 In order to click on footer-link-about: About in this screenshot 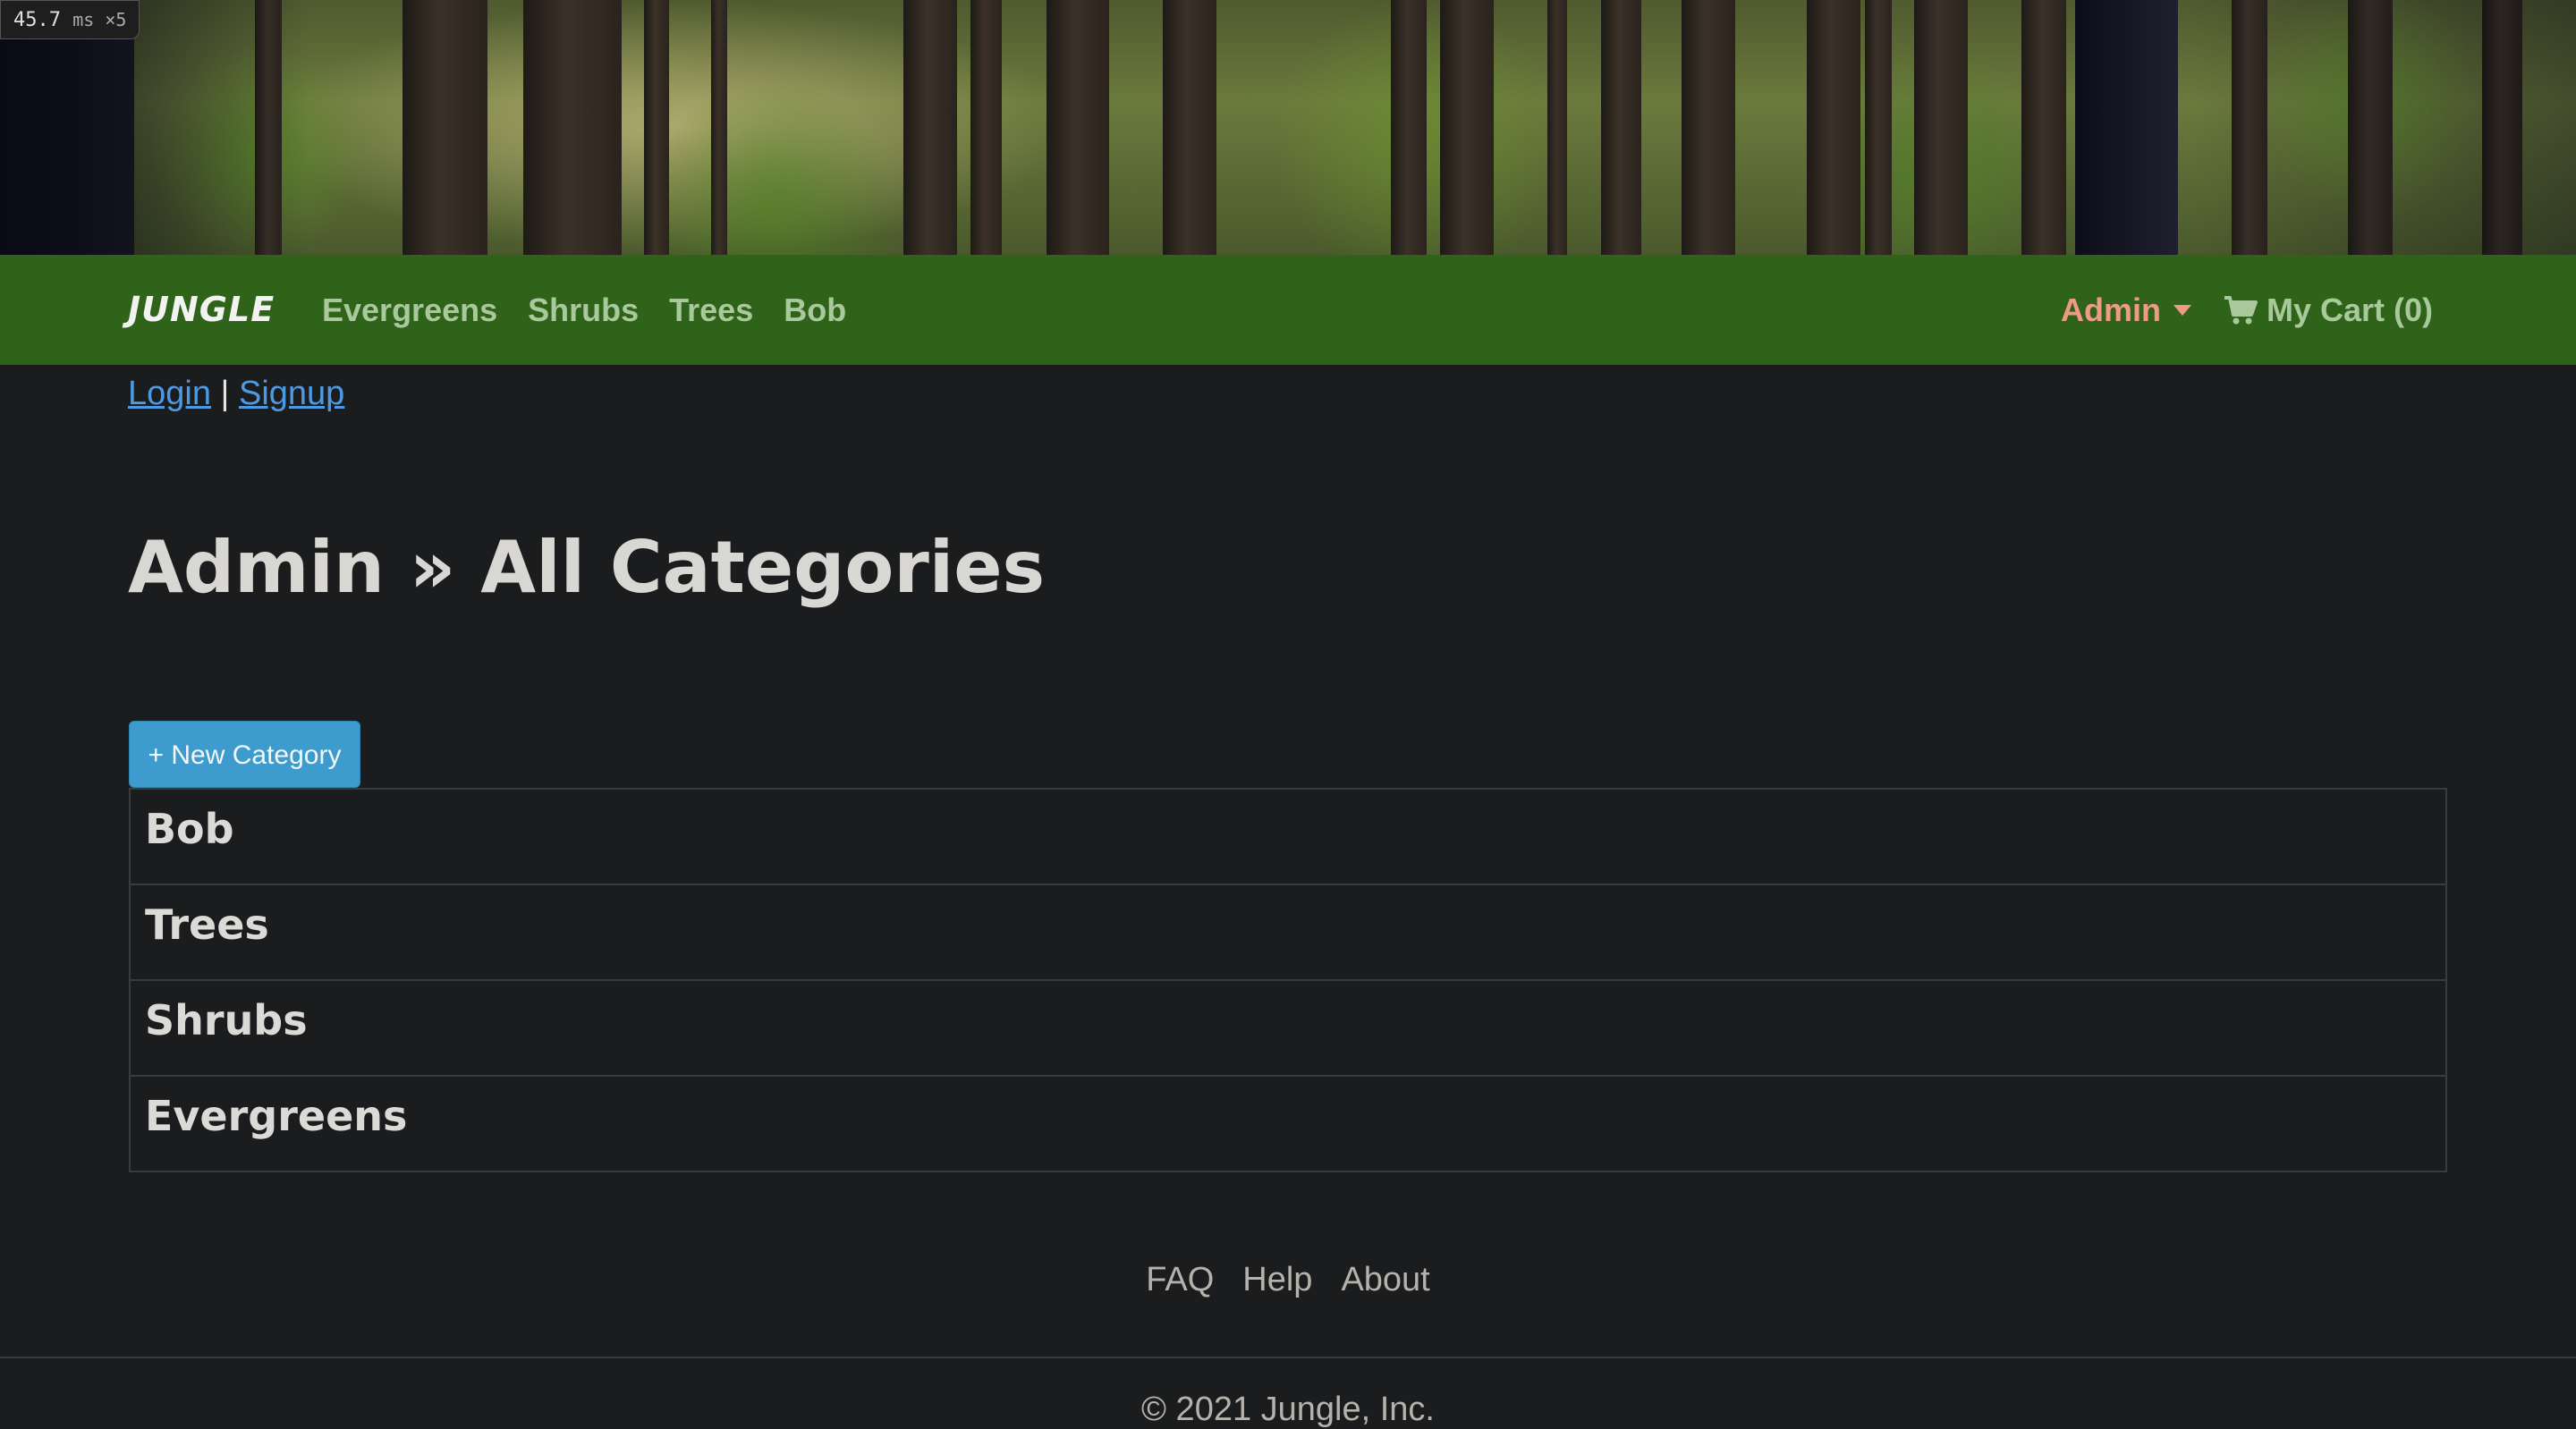, I will do `click(1385, 1280)`.